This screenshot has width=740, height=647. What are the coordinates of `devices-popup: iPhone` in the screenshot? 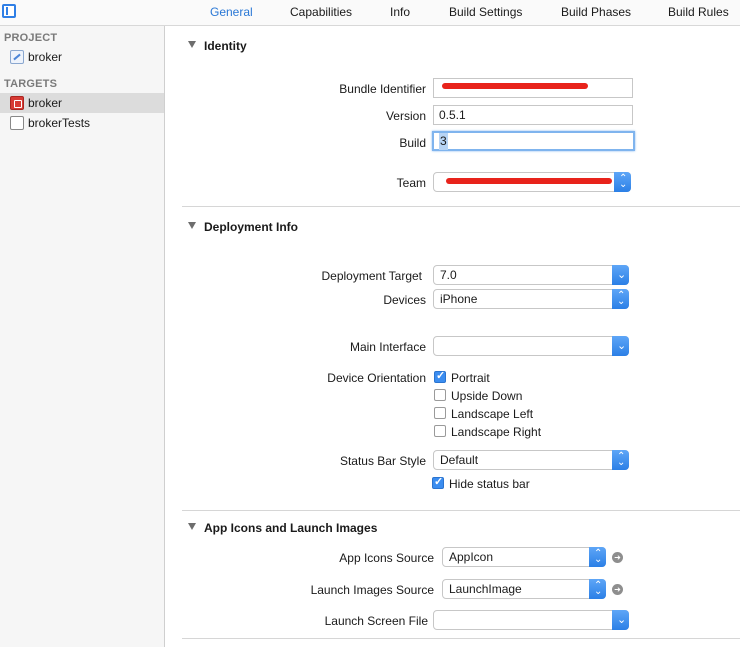 It's located at (531, 299).